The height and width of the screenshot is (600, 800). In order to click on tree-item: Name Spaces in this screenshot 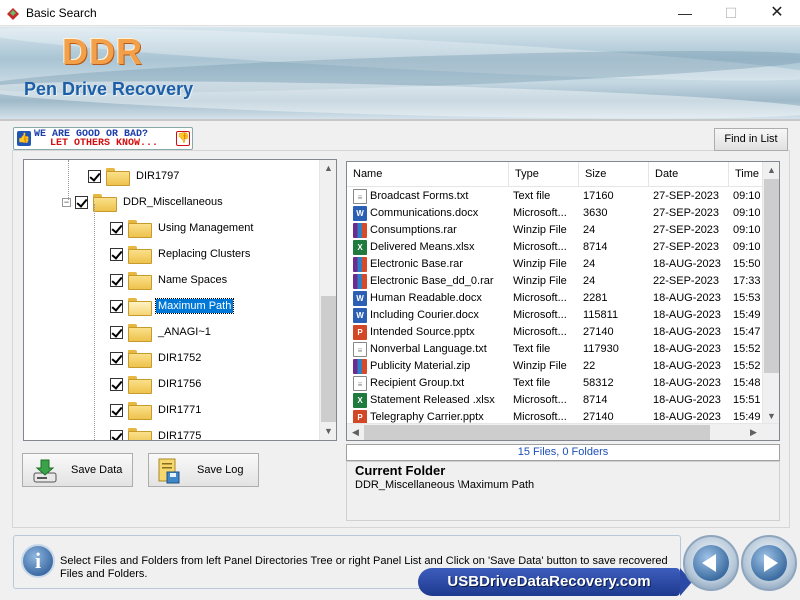, I will do `click(169, 280)`.